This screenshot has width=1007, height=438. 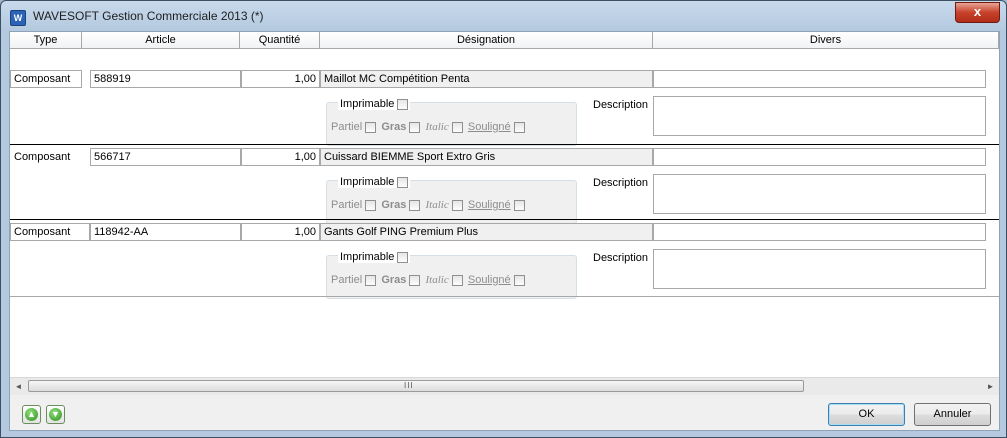 I want to click on column-header-quantite: Quantité, so click(x=280, y=40).